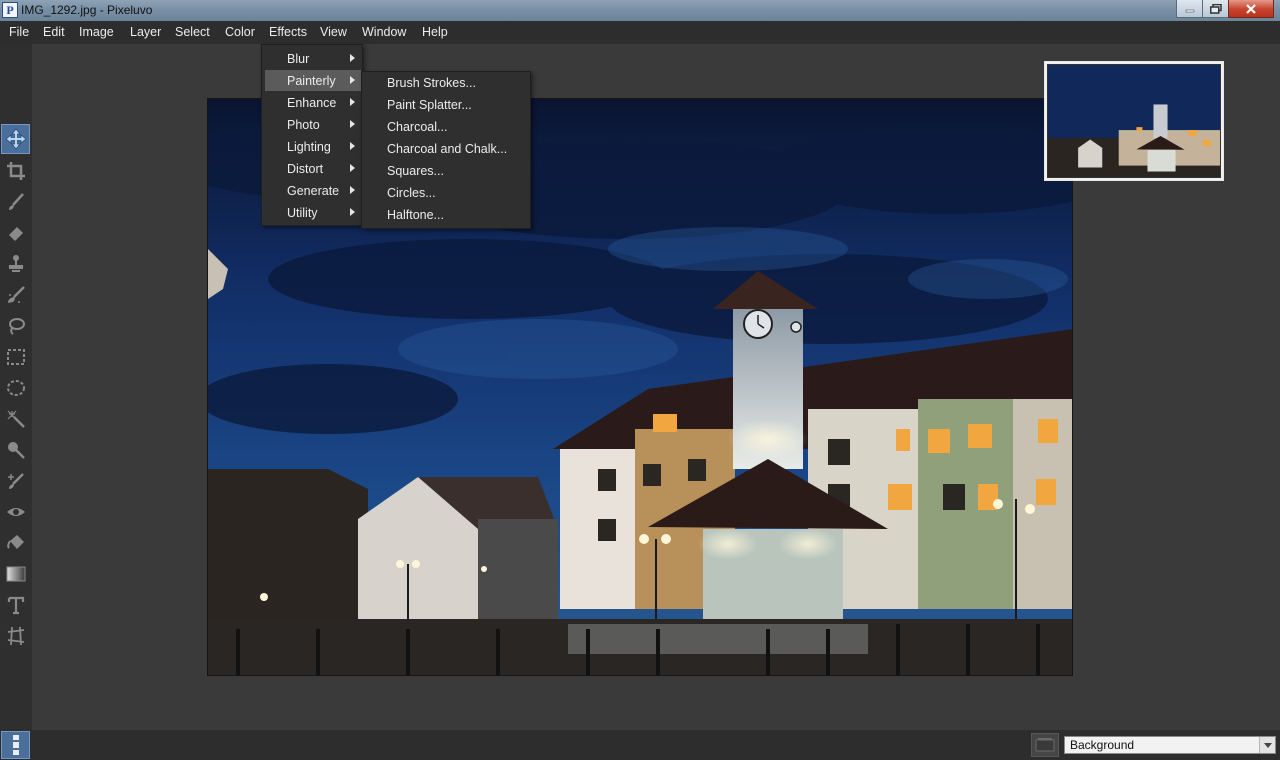  I want to click on crop-tool-button, so click(15, 171).